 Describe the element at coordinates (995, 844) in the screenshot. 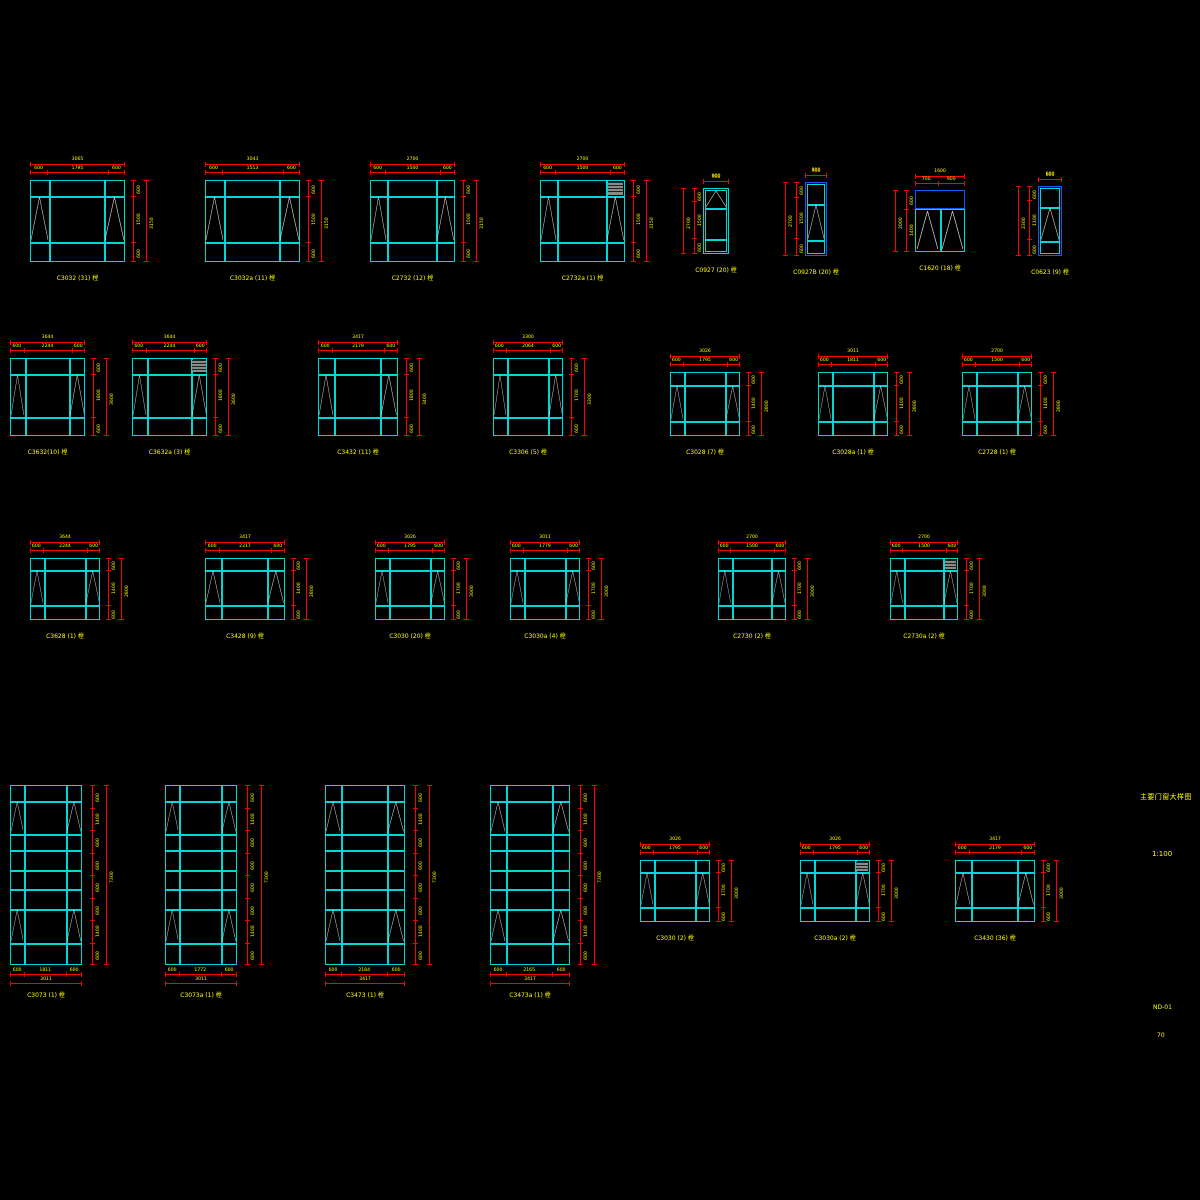

I see `dimension-line-total` at that location.